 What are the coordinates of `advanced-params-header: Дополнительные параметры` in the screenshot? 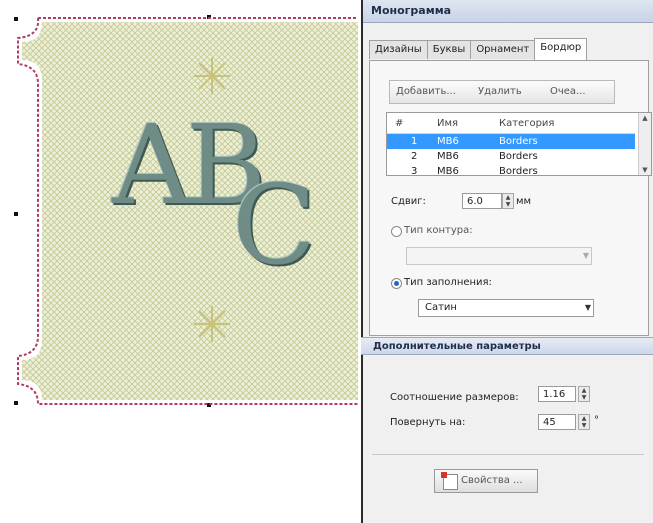 It's located at (507, 346).